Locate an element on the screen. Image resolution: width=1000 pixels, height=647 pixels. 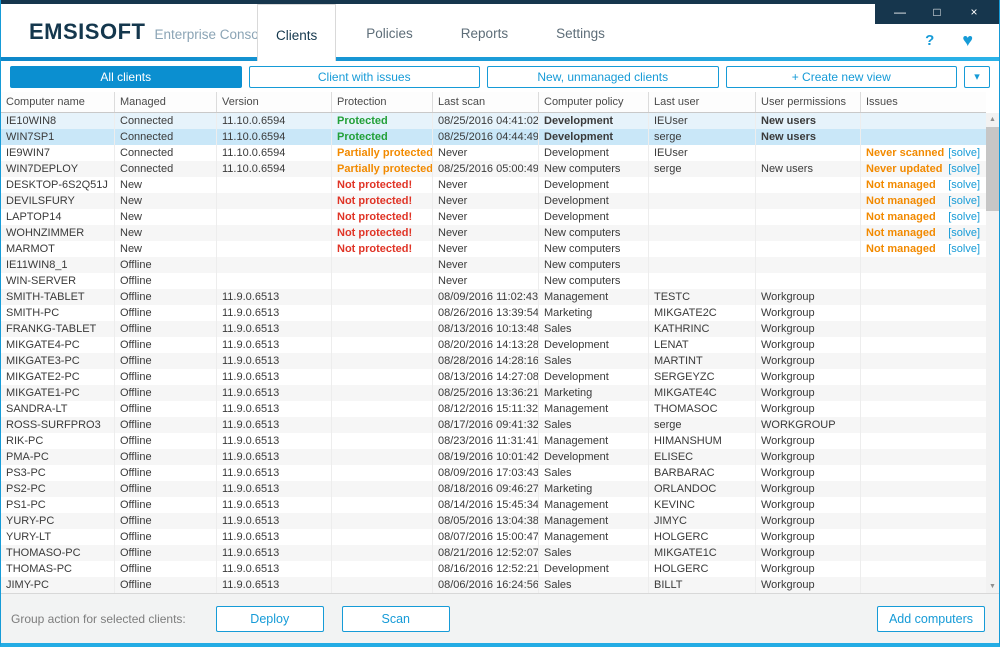
scroll-thumb is located at coordinates (992, 169).